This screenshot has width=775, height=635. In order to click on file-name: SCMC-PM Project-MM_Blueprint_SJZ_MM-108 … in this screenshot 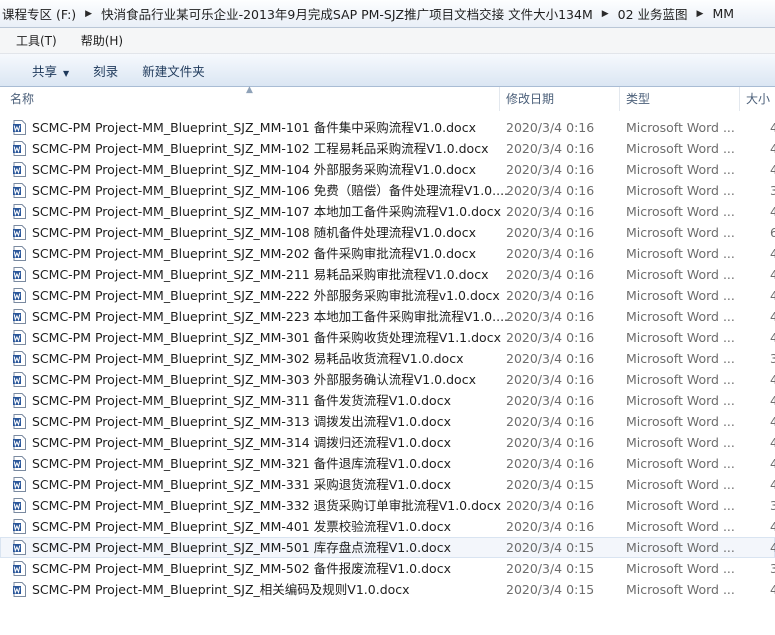, I will do `click(254, 232)`.